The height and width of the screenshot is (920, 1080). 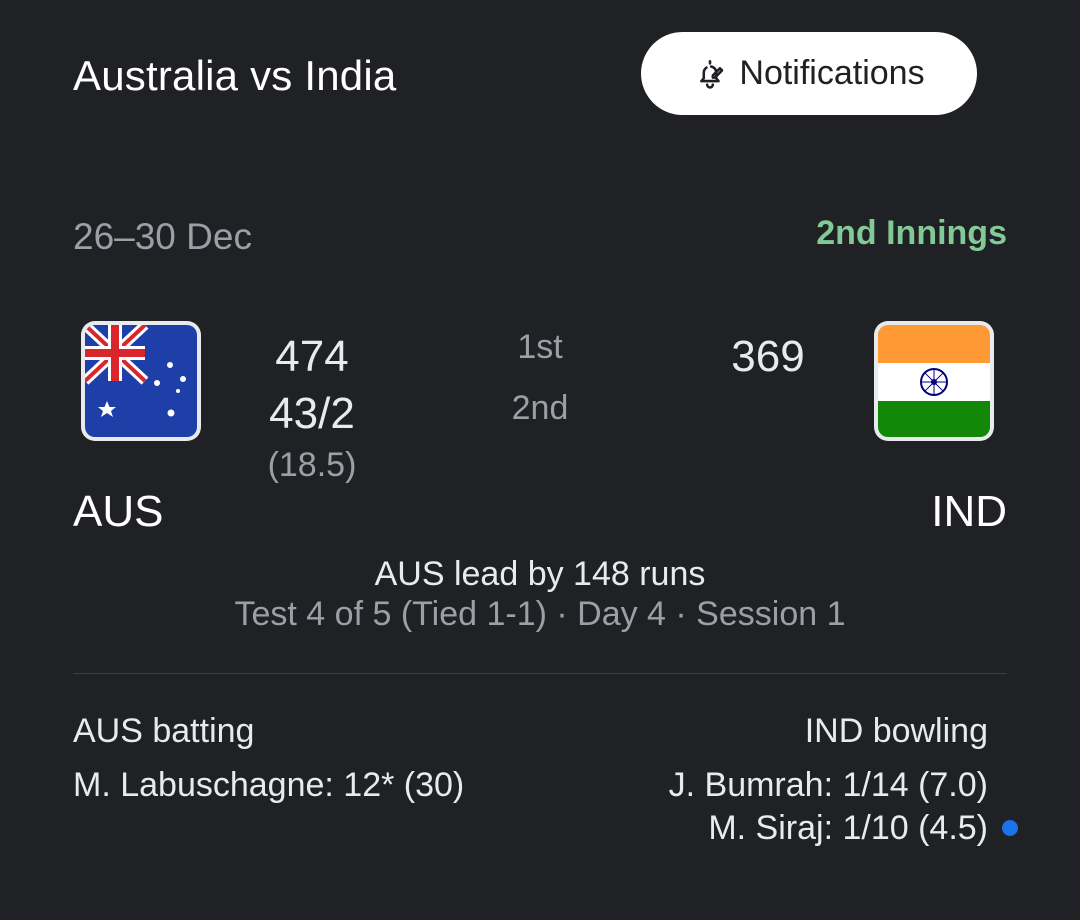 What do you see at coordinates (540, 574) in the screenshot?
I see `lead-summary: AUS lead by 148 runs` at bounding box center [540, 574].